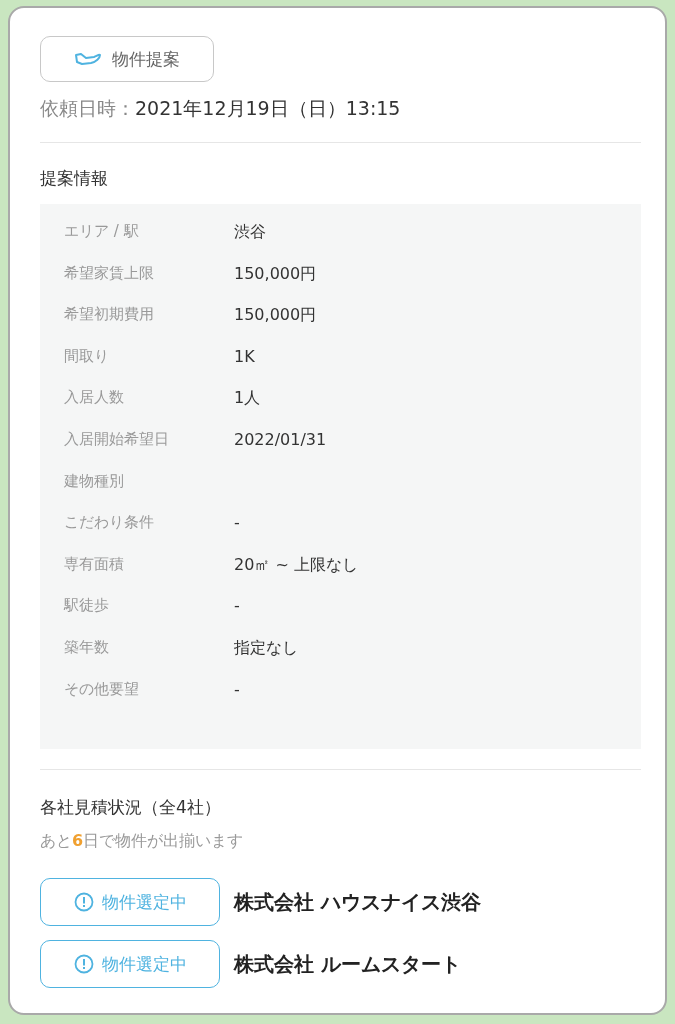 The width and height of the screenshot is (675, 1024). Describe the element at coordinates (357, 902) in the screenshot. I see `company-name: 株式会社 ハウスナイス渋谷` at that location.